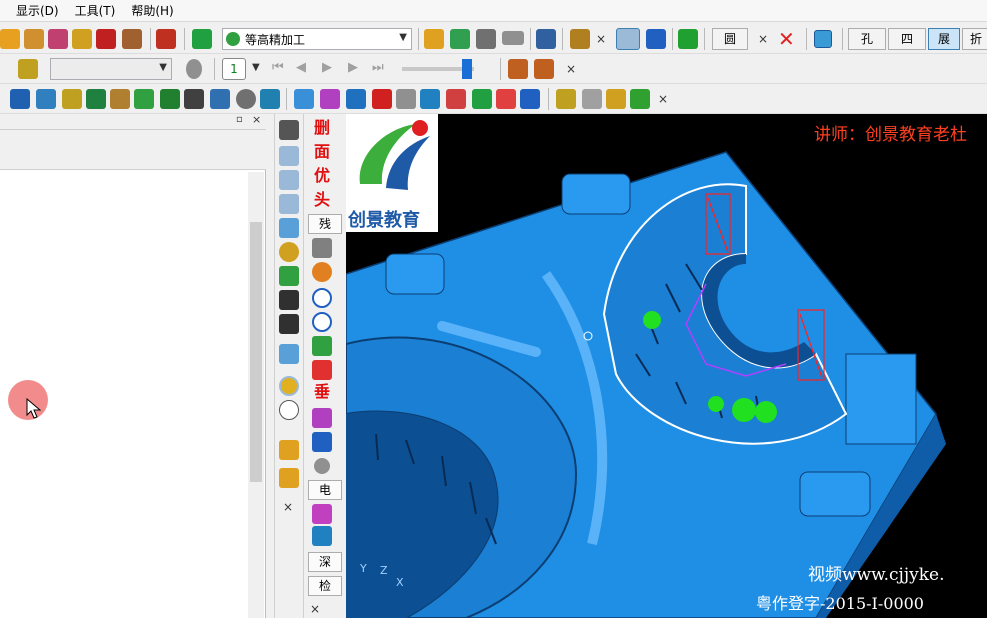 The image size is (987, 618). I want to click on machine-icon, so click(166, 39).